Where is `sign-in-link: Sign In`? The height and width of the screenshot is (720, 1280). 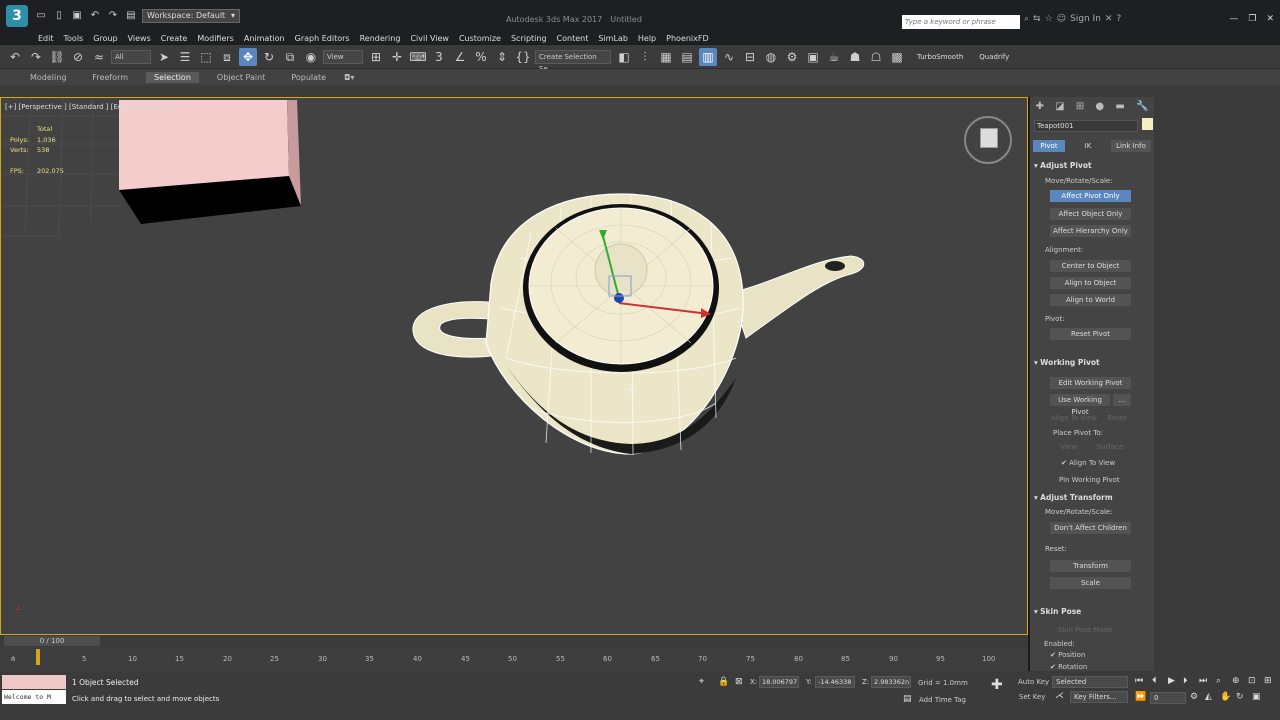
sign-in-link: Sign In is located at coordinates (1085, 19).